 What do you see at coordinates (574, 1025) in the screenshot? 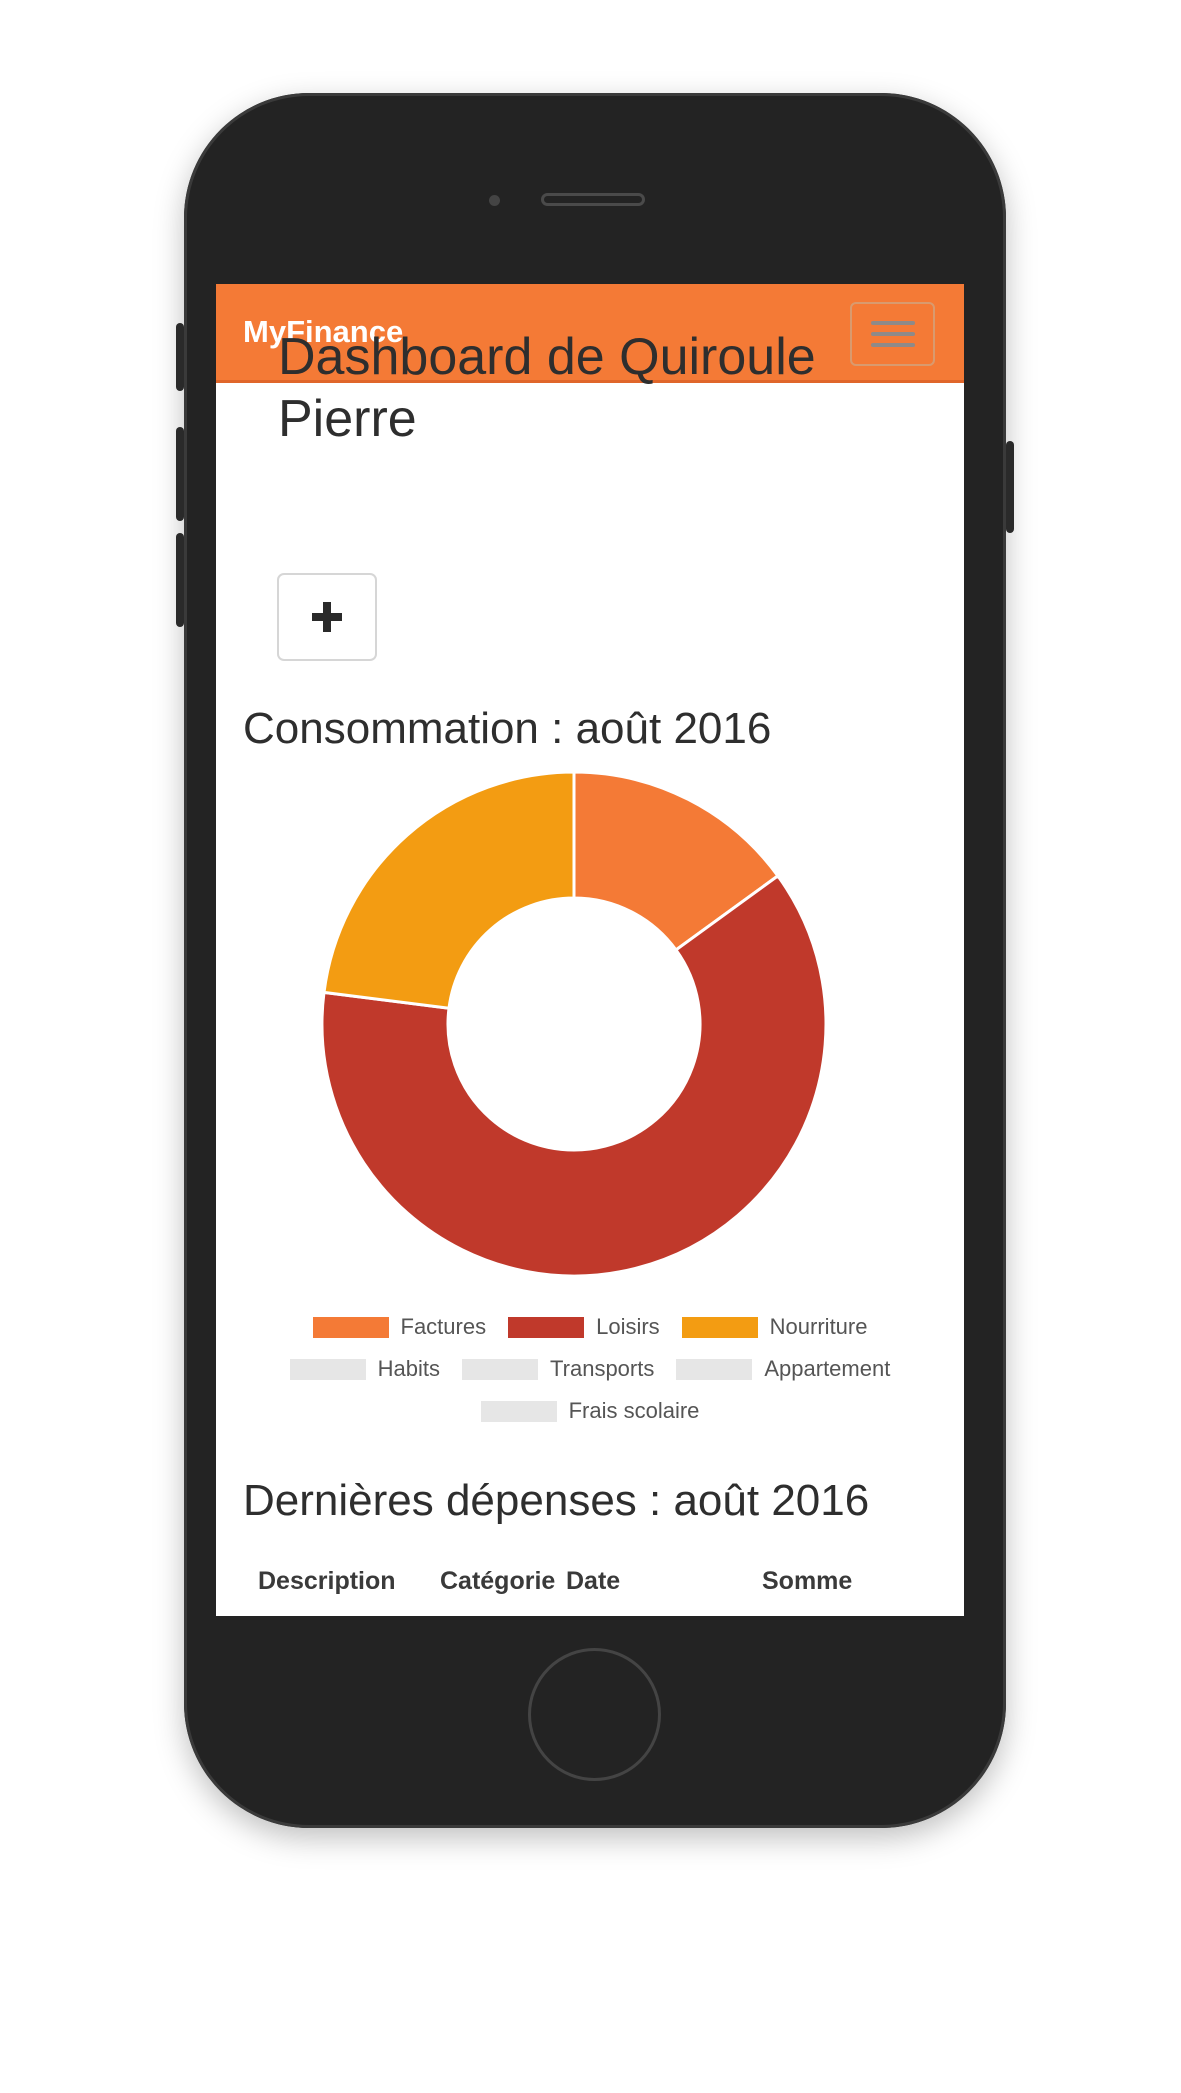
I see `consumption-donut-chart` at bounding box center [574, 1025].